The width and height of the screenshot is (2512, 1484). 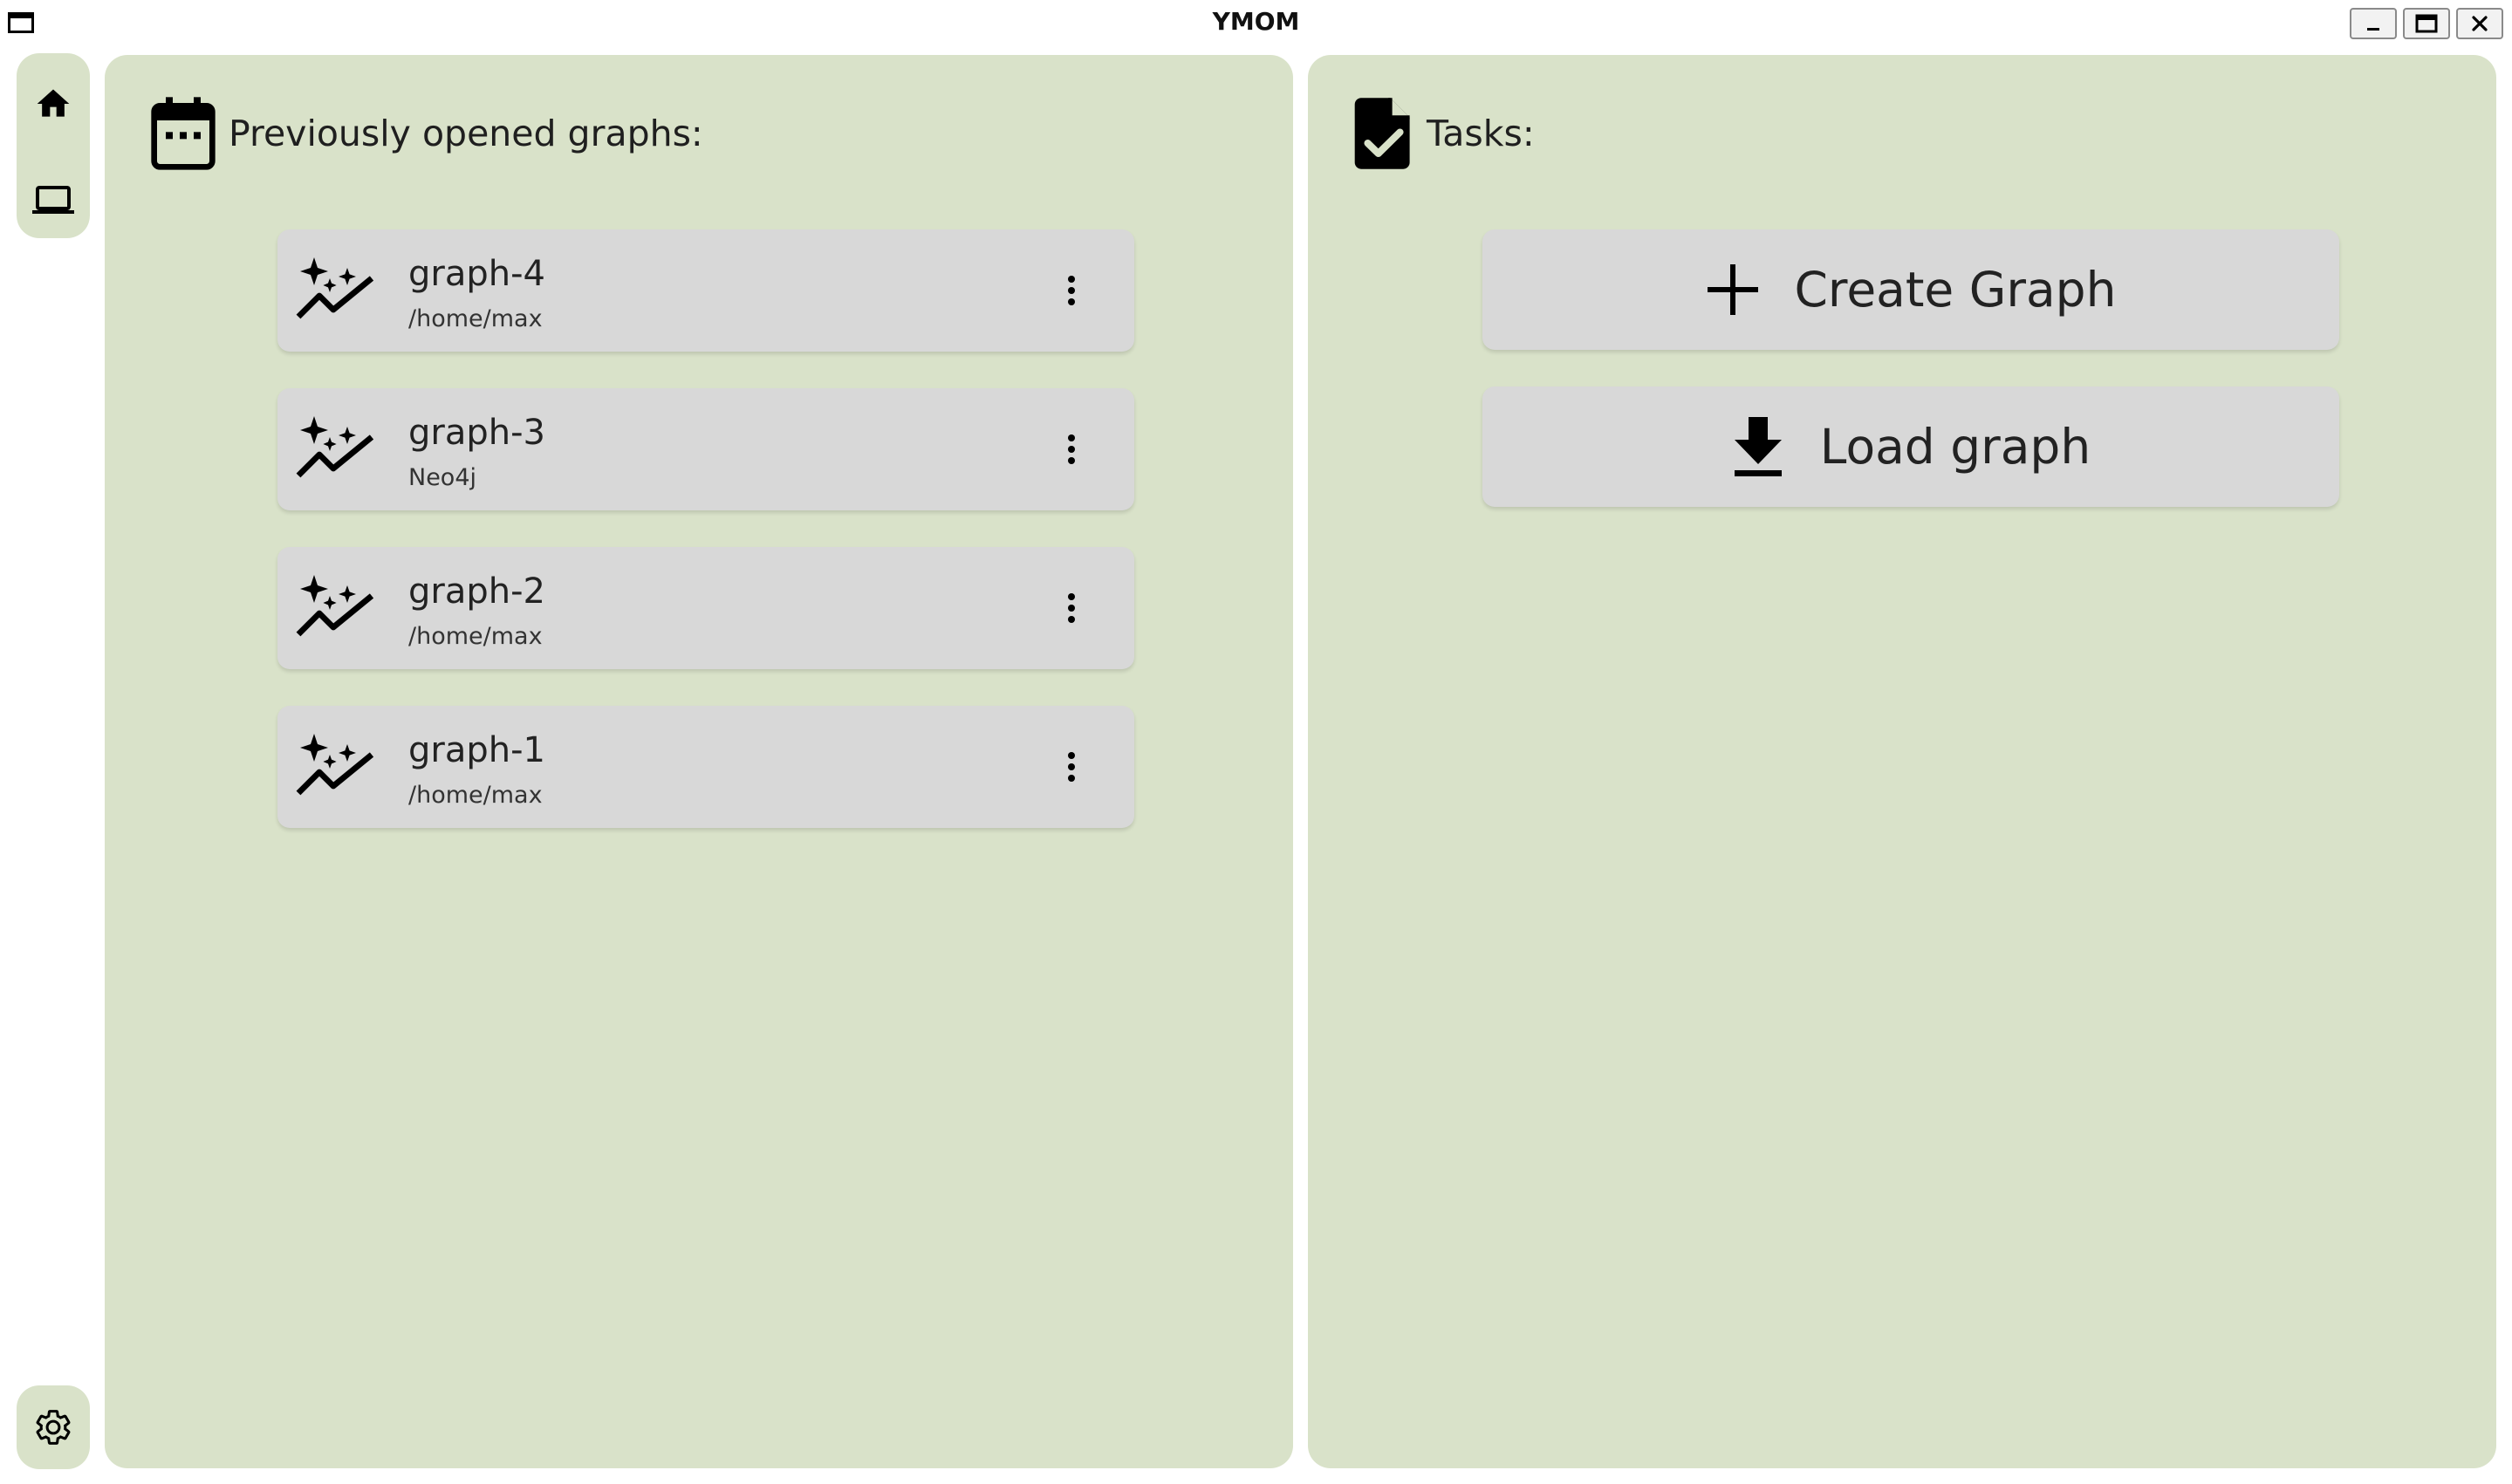 I want to click on nav-home-button, so click(x=53, y=103).